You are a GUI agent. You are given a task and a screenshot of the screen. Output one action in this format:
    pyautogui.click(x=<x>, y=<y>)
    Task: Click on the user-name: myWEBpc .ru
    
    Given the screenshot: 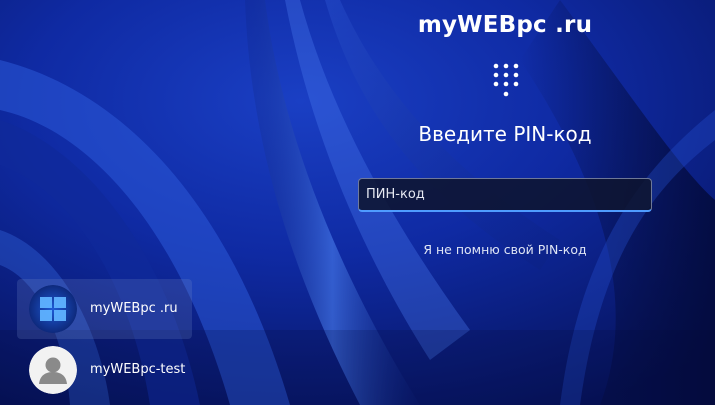 What is the action you would take?
    pyautogui.click(x=134, y=308)
    